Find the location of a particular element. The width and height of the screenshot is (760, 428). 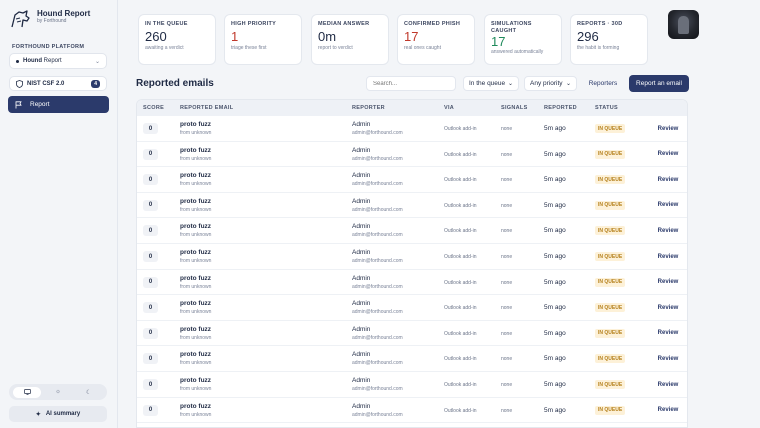

shield-icon is located at coordinates (19, 83).